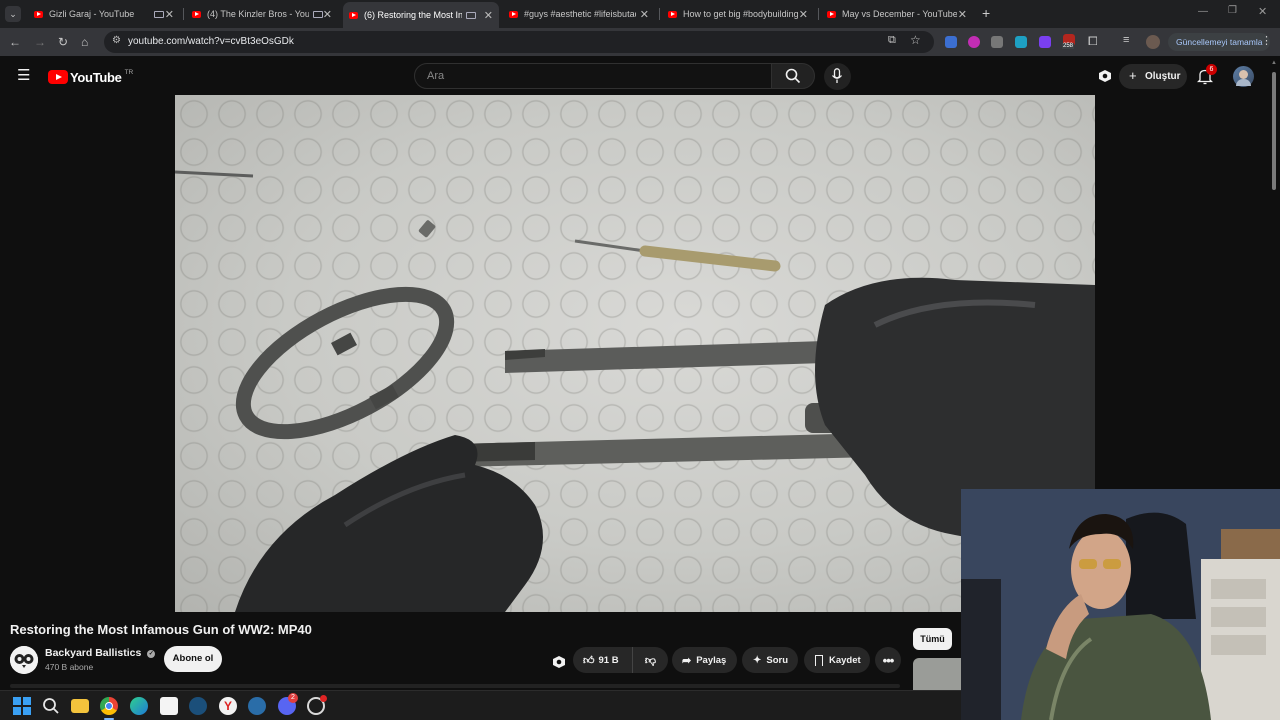 This screenshot has height=720, width=1280. Describe the element at coordinates (997, 42) in the screenshot. I see `extension-3-icon` at that location.